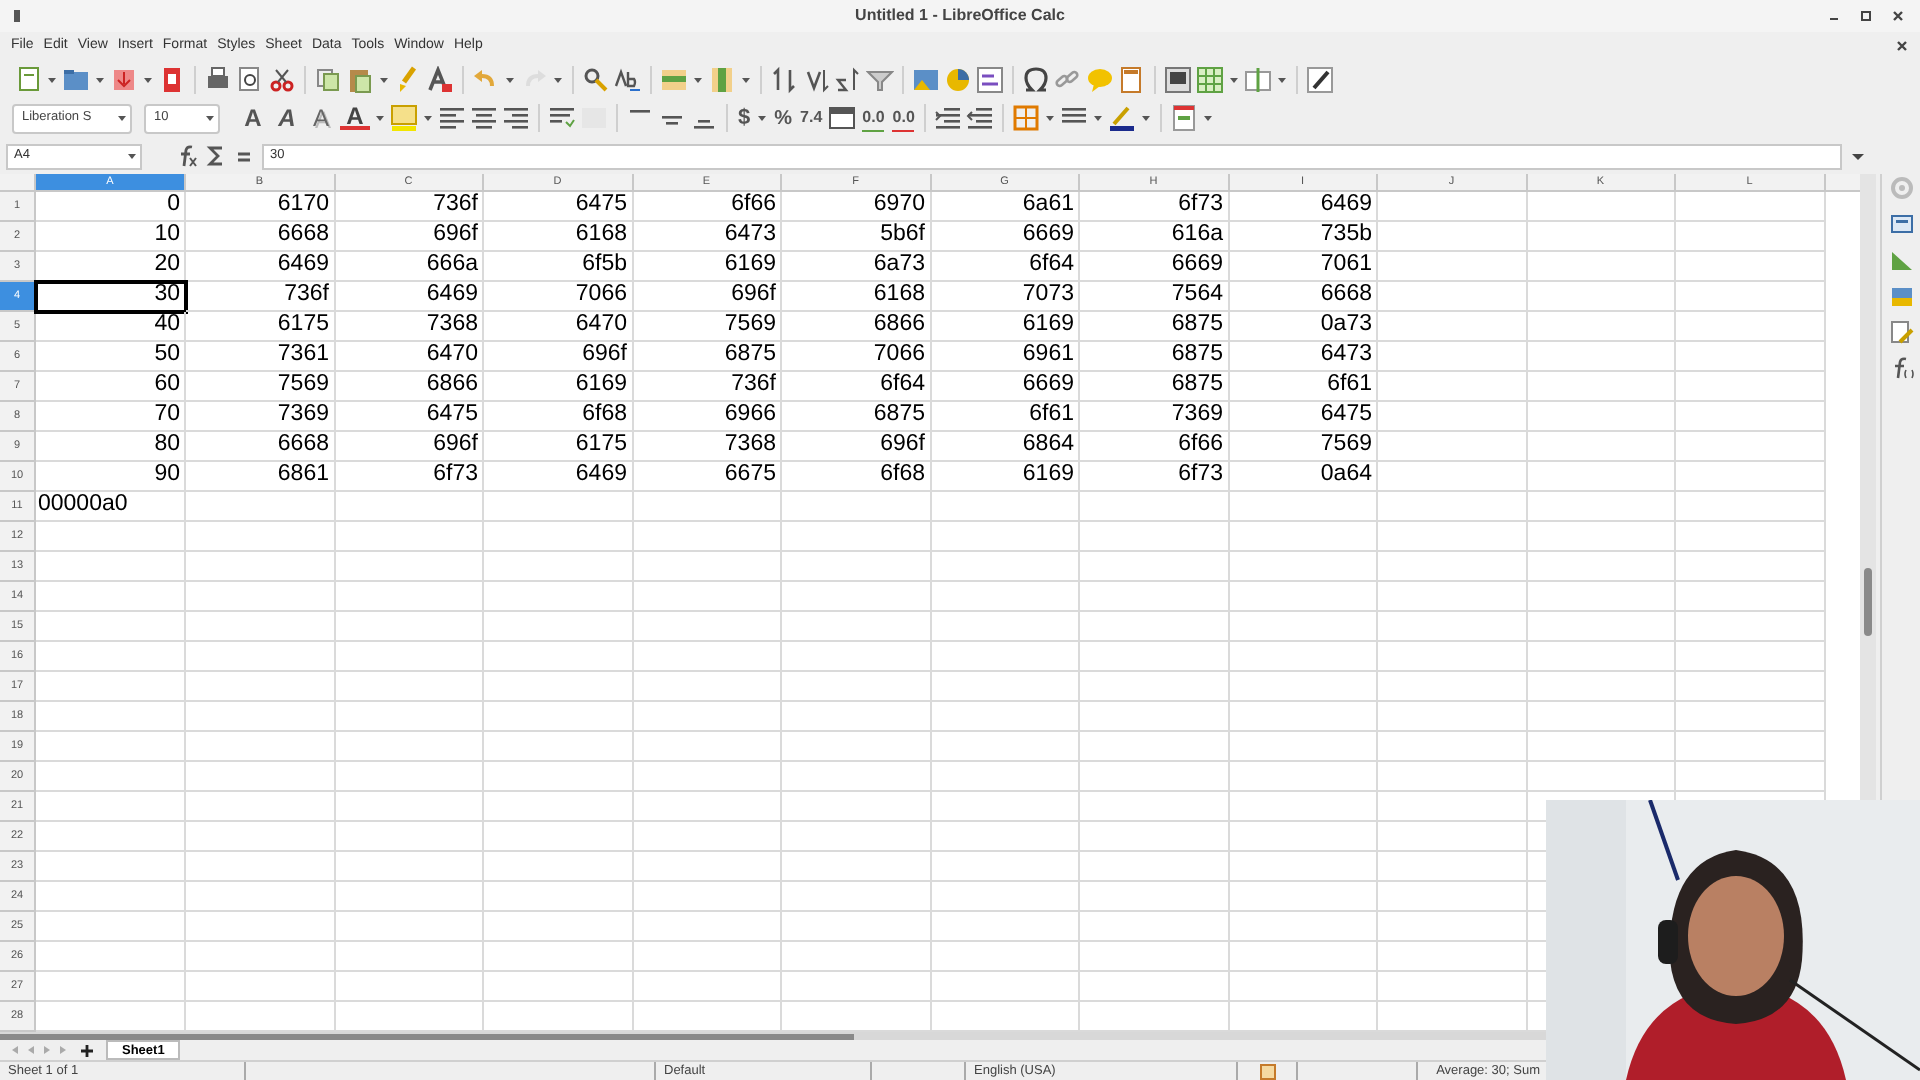 The image size is (1920, 1080). I want to click on scrollbar-thumb, so click(1868, 602).